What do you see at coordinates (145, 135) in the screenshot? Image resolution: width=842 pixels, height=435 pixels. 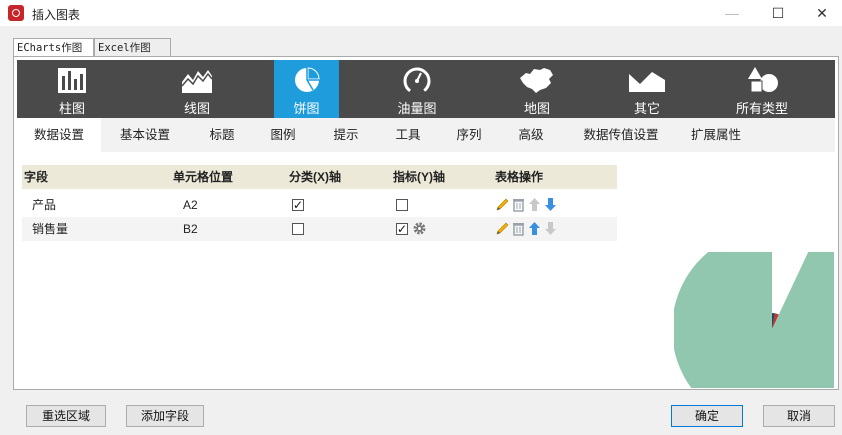 I see `tab-basic-settings: 基本设置` at bounding box center [145, 135].